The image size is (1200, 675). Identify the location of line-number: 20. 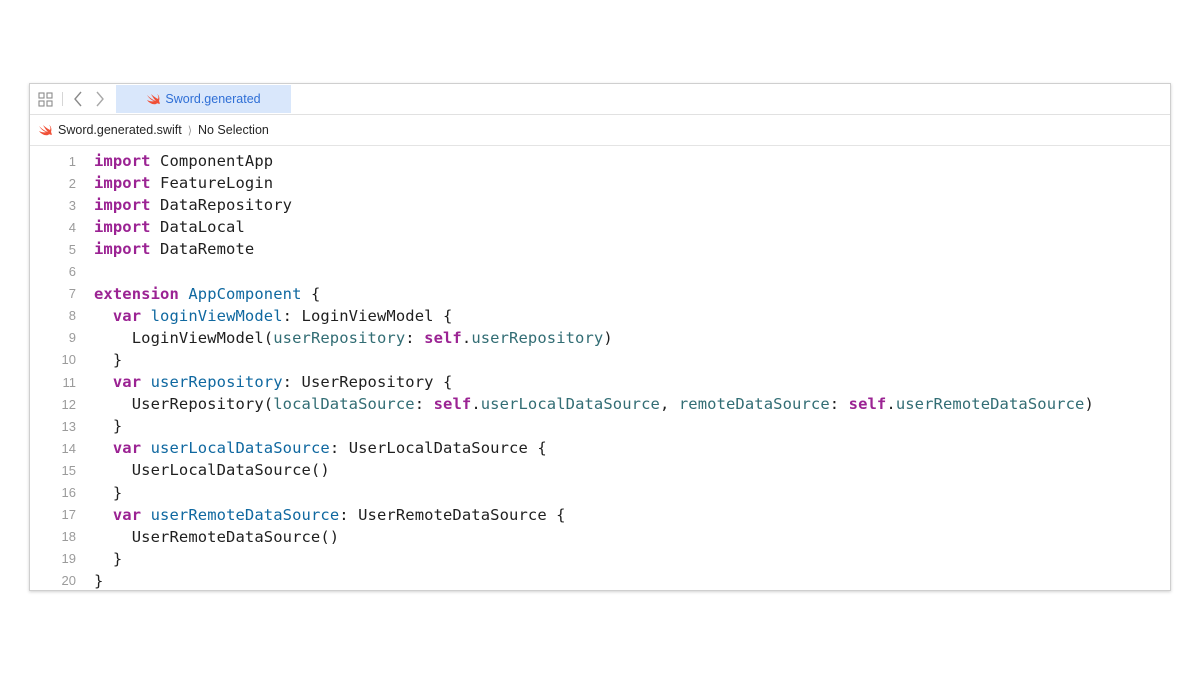
(68, 581).